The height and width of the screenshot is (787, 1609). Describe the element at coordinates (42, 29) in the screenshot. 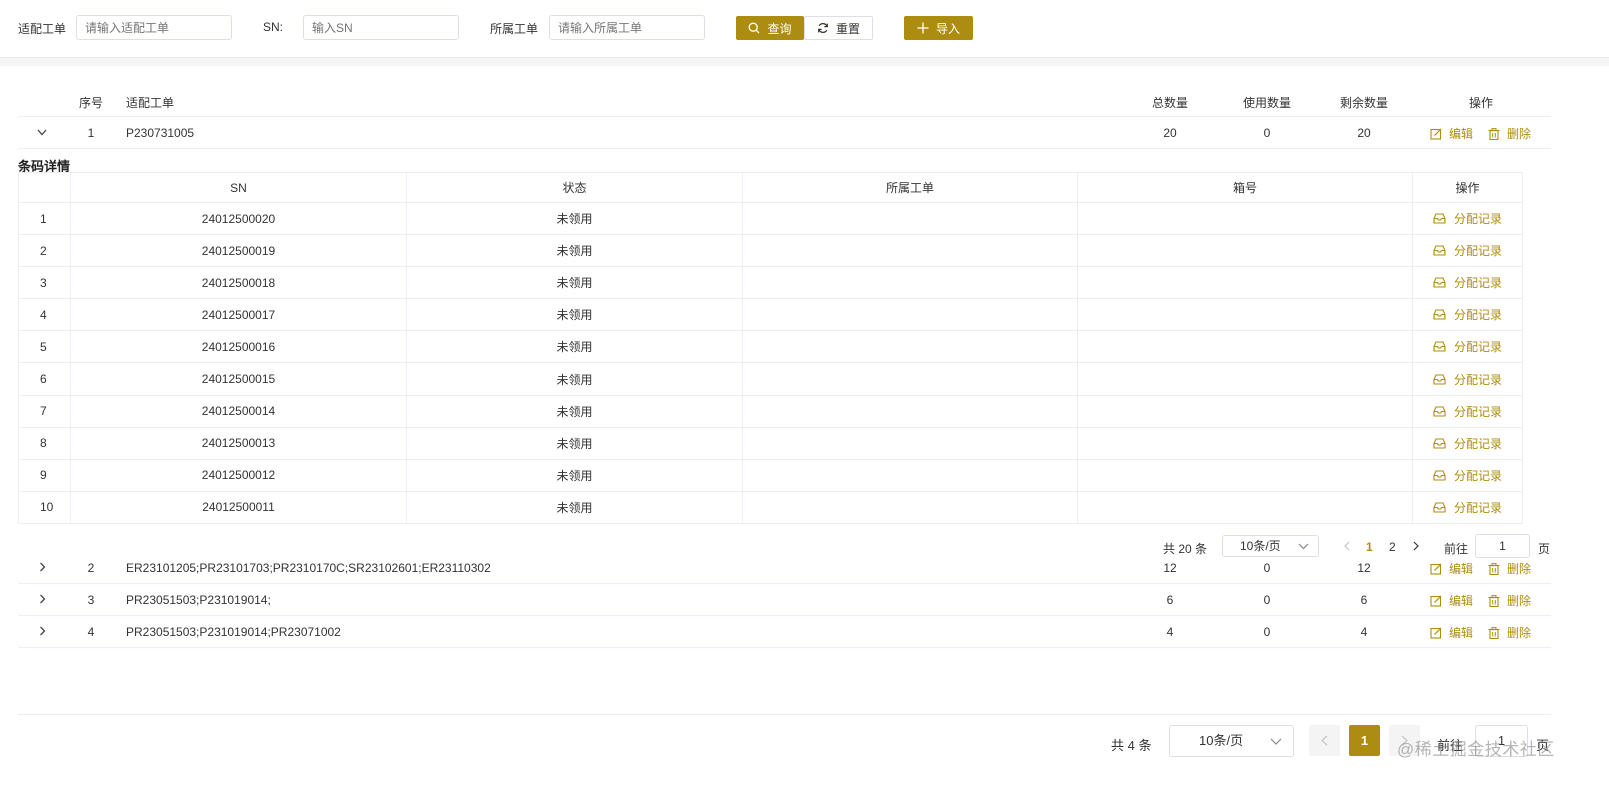

I see `work-order-label: 适配工单` at that location.